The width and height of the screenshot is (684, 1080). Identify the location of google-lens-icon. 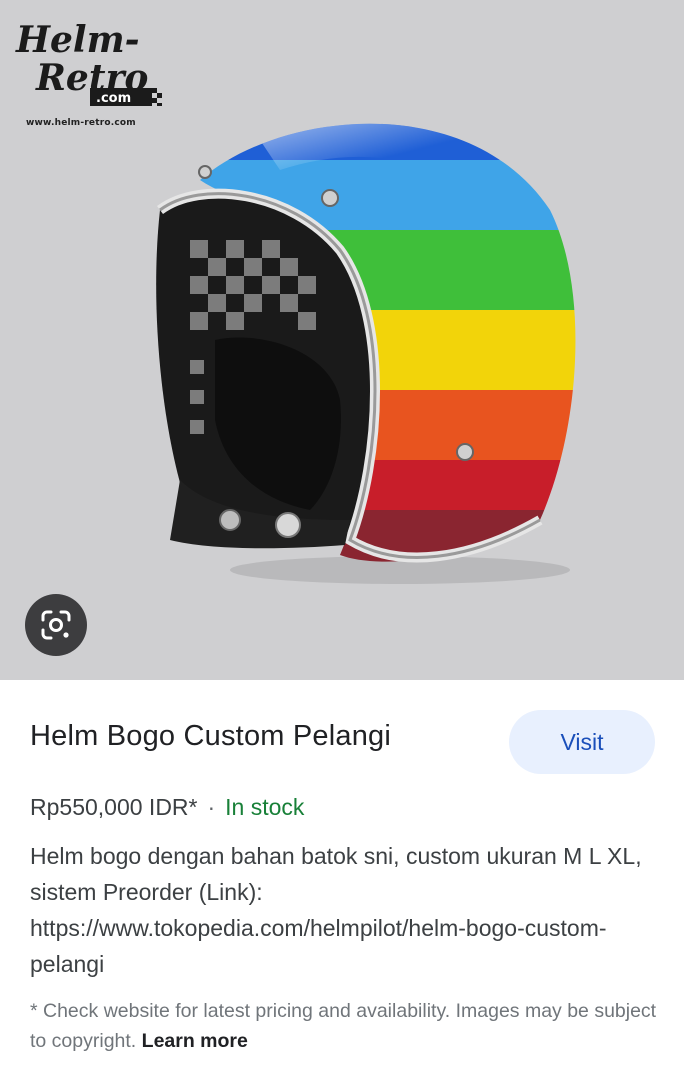
(56, 625).